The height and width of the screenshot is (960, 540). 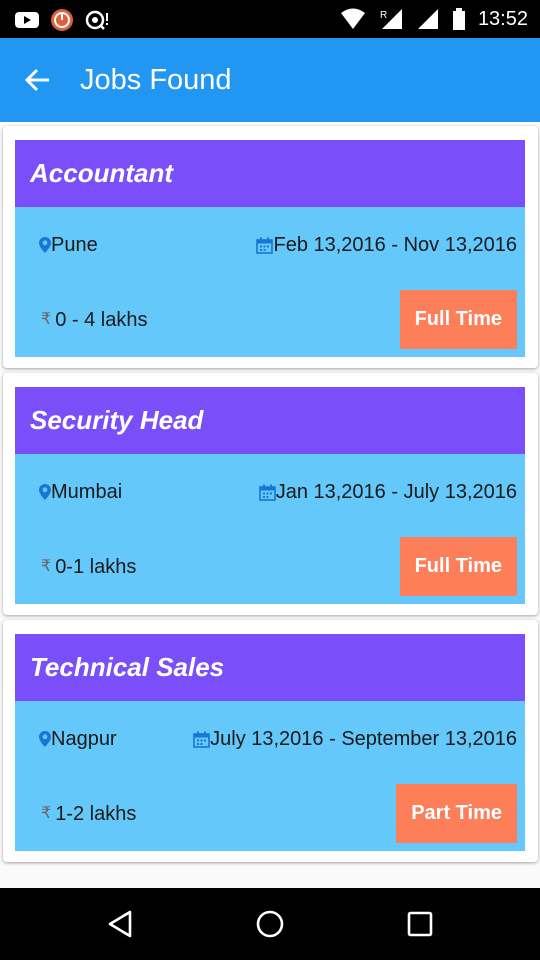 I want to click on job-title-bar: Security Head, so click(x=270, y=420).